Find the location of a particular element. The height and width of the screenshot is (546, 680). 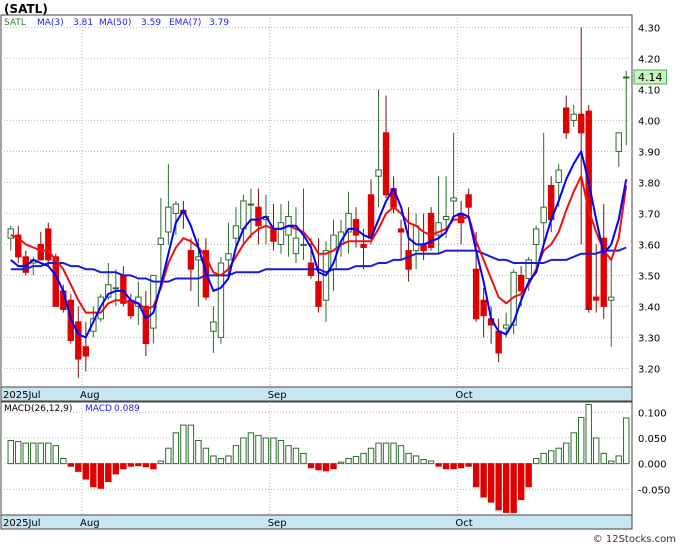

macd-y-tick: 0.100 is located at coordinates (652, 413).